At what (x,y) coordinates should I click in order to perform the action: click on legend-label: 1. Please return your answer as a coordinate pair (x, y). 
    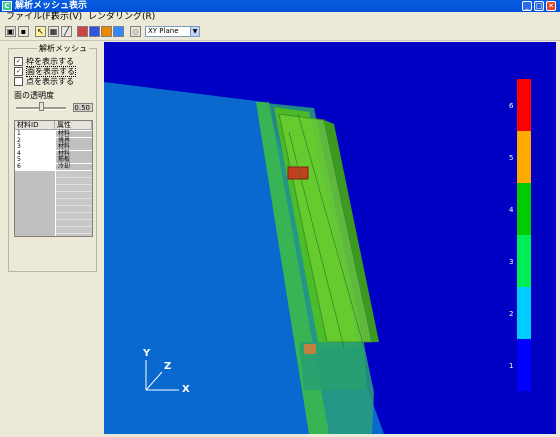
    Looking at the image, I should click on (511, 366).